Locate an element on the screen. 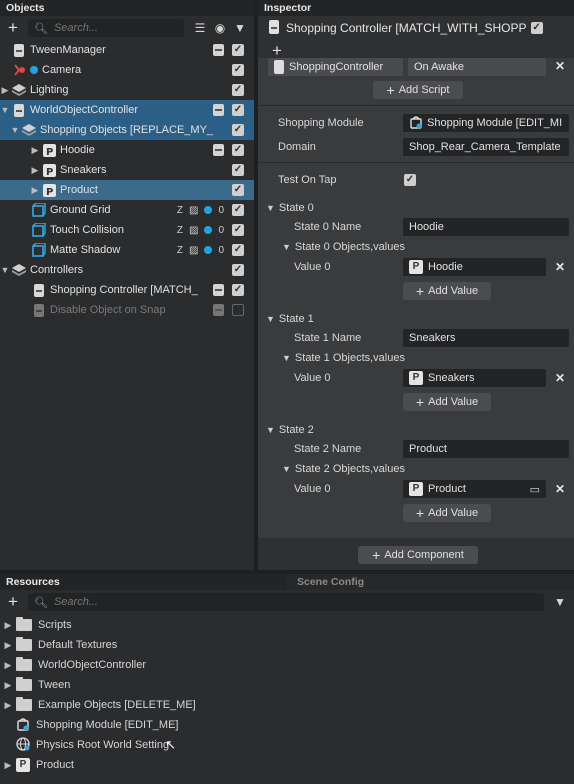 Image resolution: width=574 pixels, height=784 pixels. state-0-value-field: P Hoodie is located at coordinates (474, 267).